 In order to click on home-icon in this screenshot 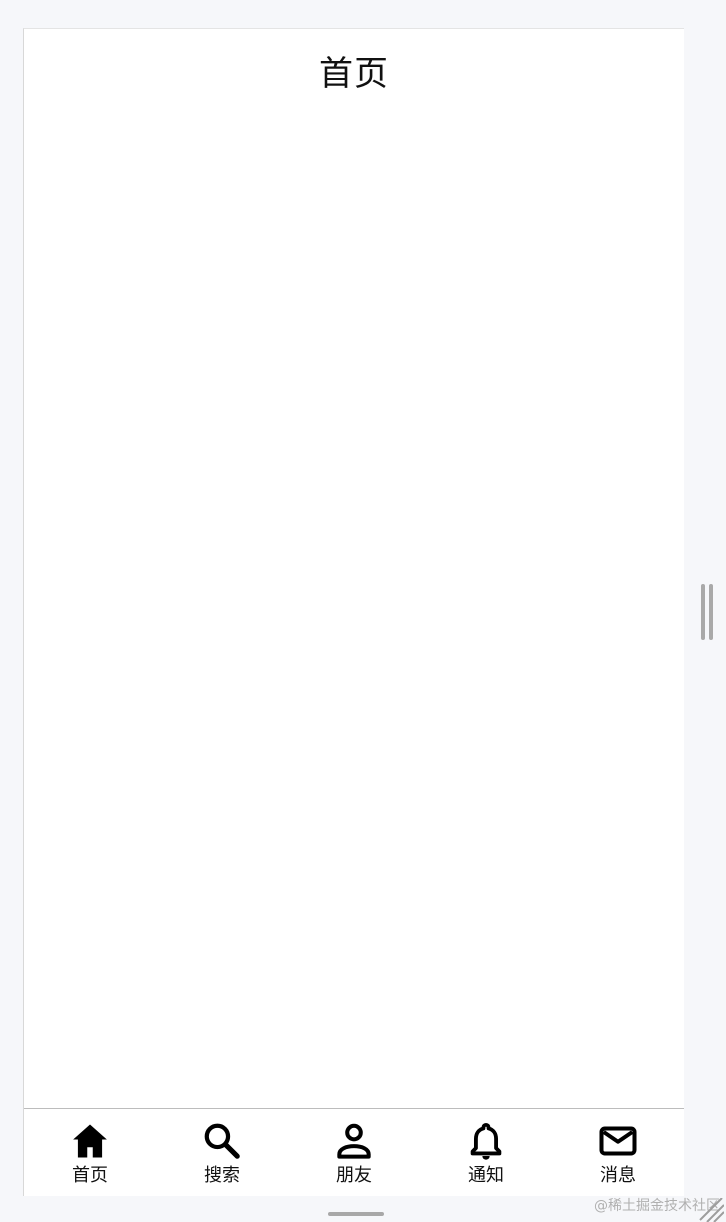, I will do `click(90, 1141)`.